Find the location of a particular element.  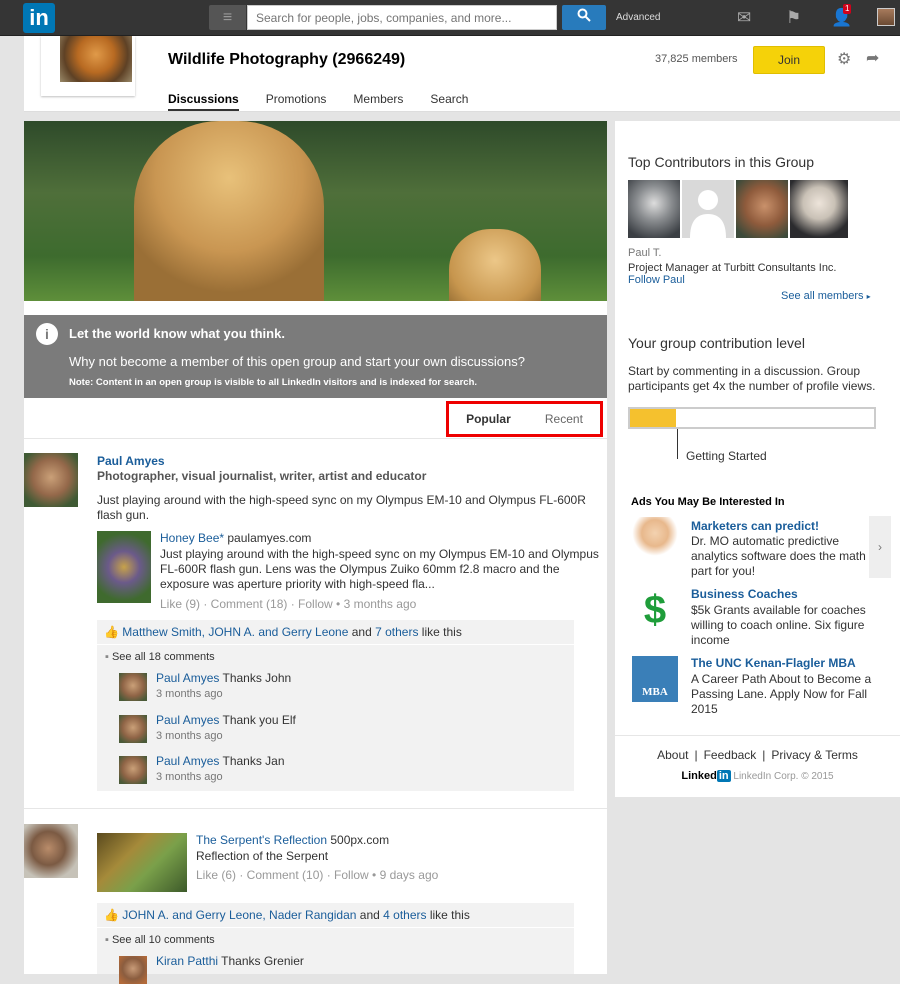

linkedin-footer-logo: Linked in is located at coordinates (706, 776).